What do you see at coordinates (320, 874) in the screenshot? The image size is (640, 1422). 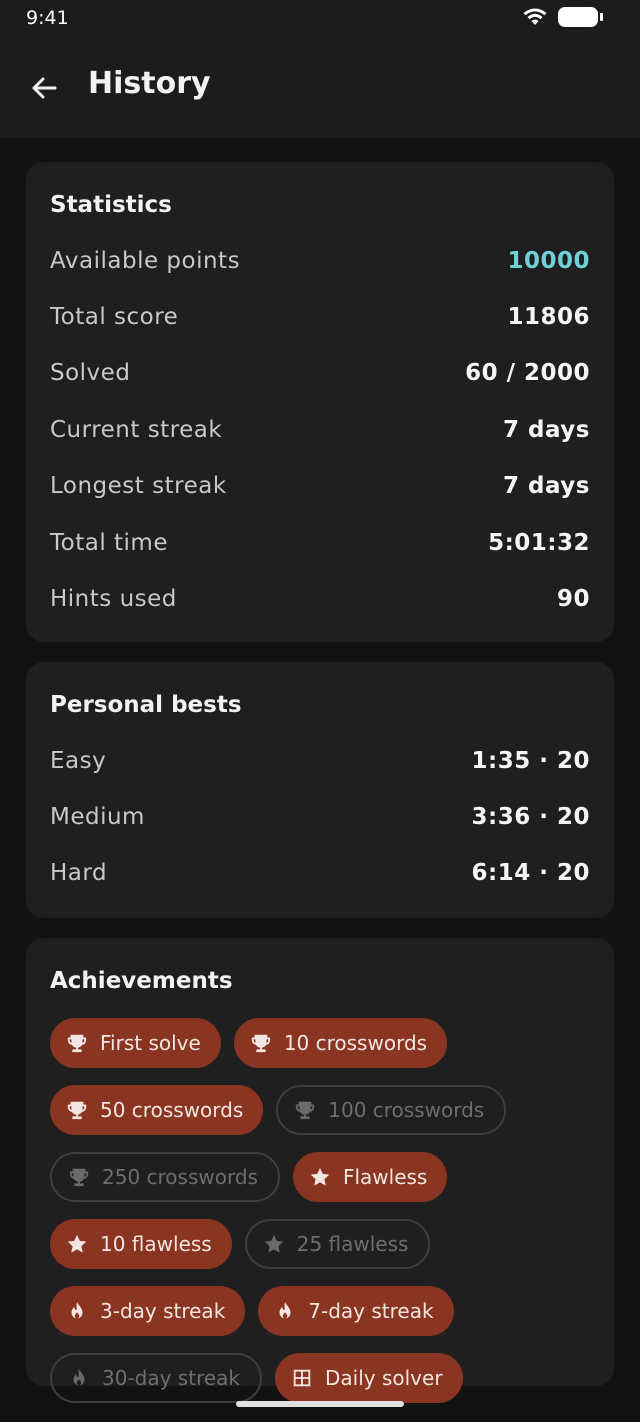 I see `best-row-hard: Hard 6:14 · 20` at bounding box center [320, 874].